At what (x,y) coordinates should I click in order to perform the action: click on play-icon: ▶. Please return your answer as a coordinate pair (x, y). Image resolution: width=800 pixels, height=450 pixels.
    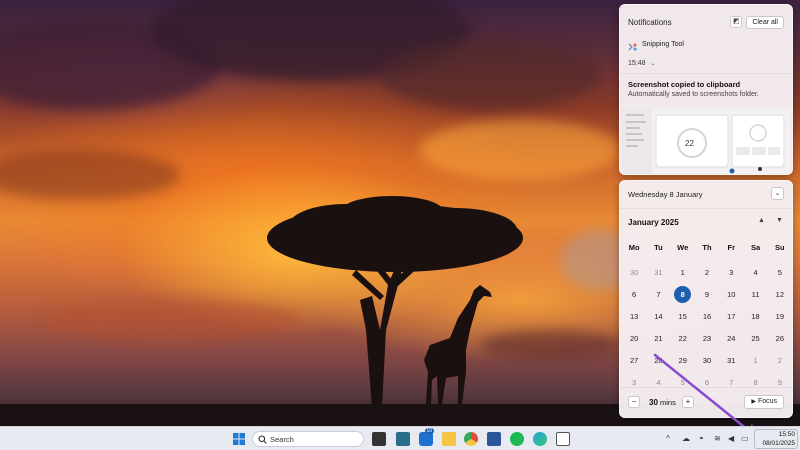
    Looking at the image, I should click on (753, 402).